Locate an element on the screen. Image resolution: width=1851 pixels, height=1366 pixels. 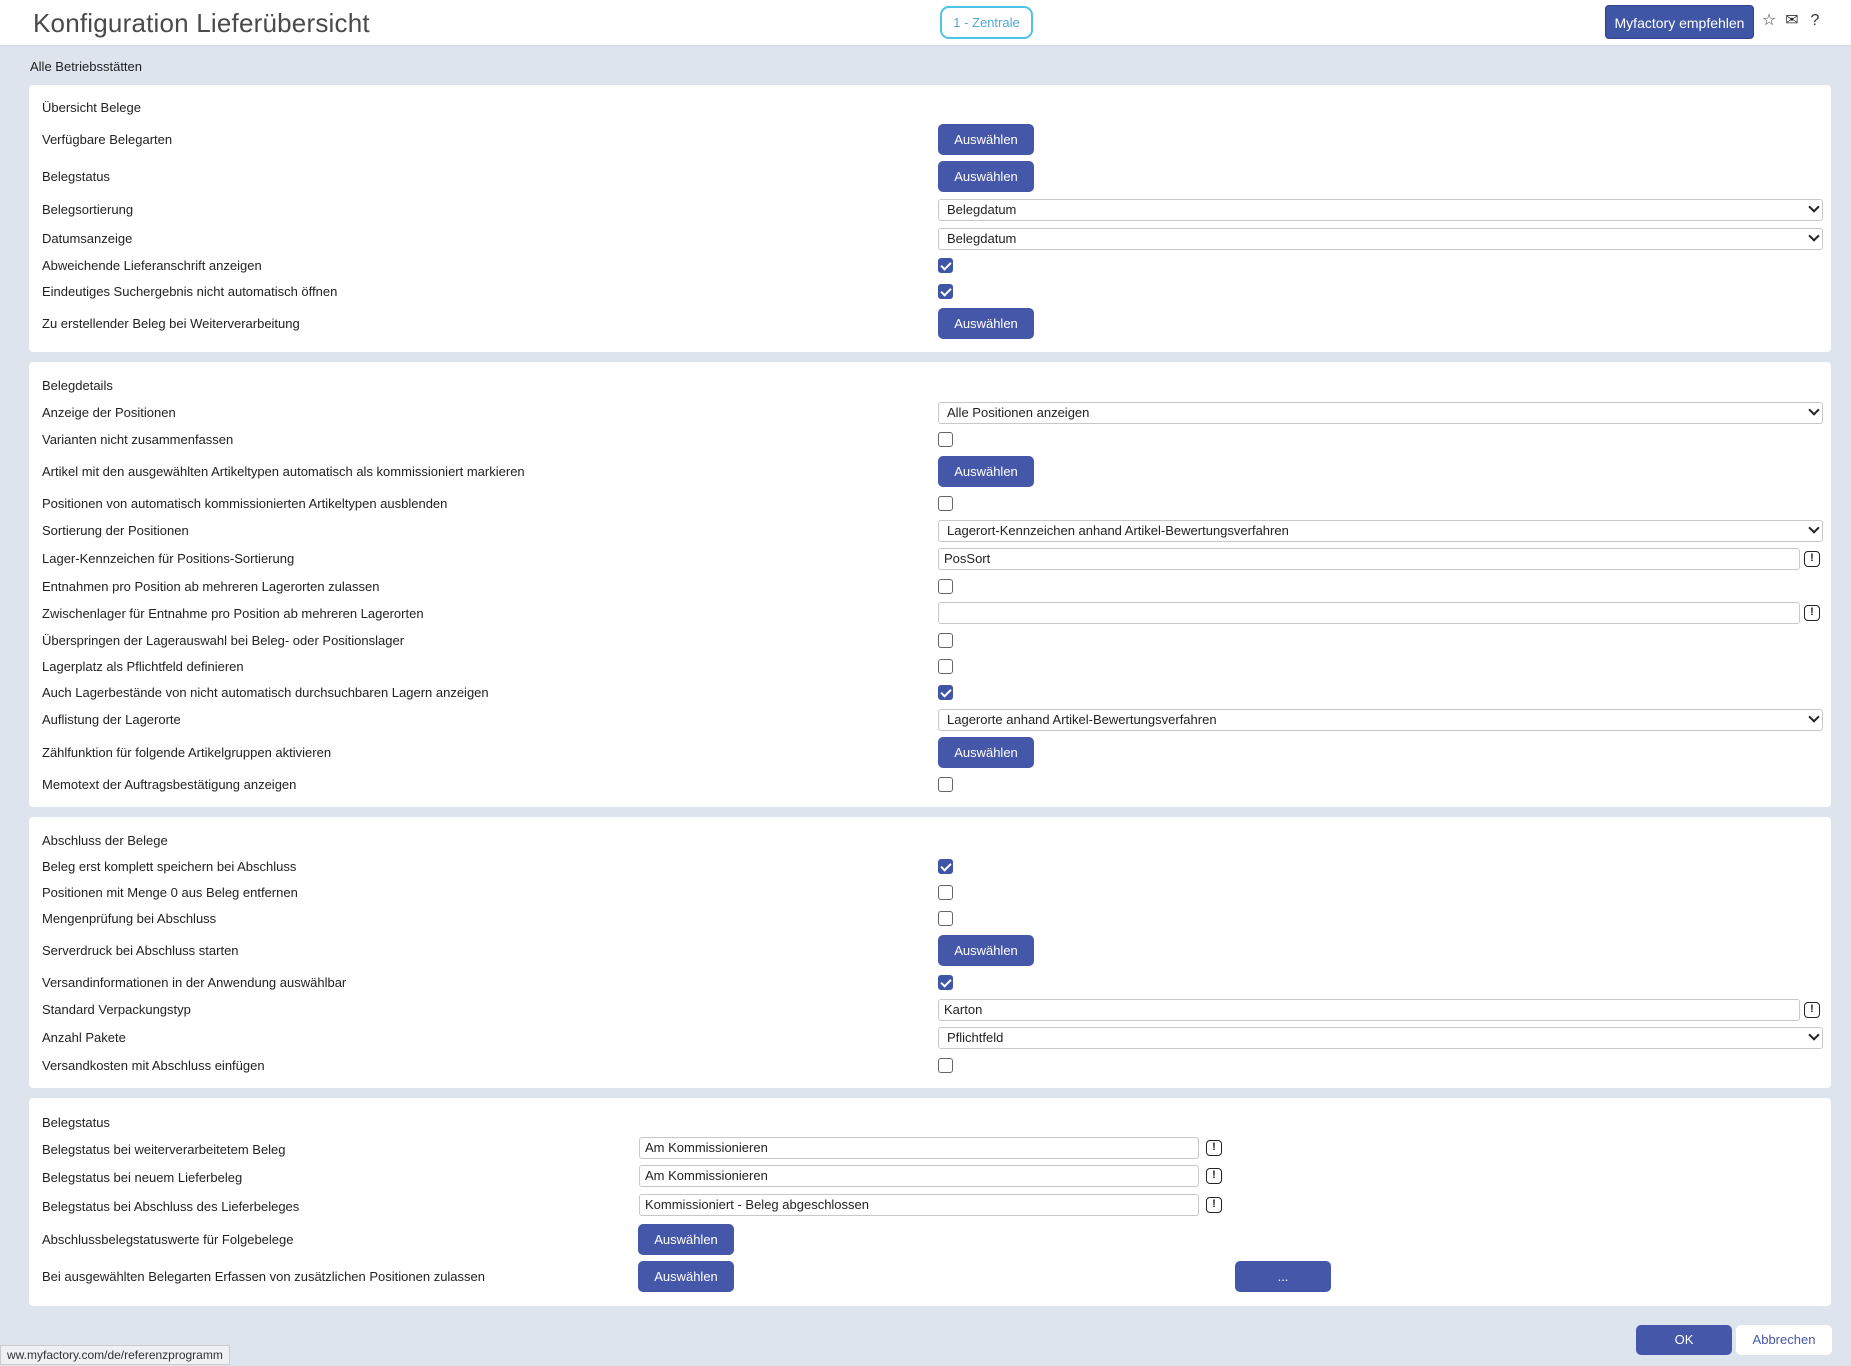
section-title: Belegdetails is located at coordinates (77, 385).